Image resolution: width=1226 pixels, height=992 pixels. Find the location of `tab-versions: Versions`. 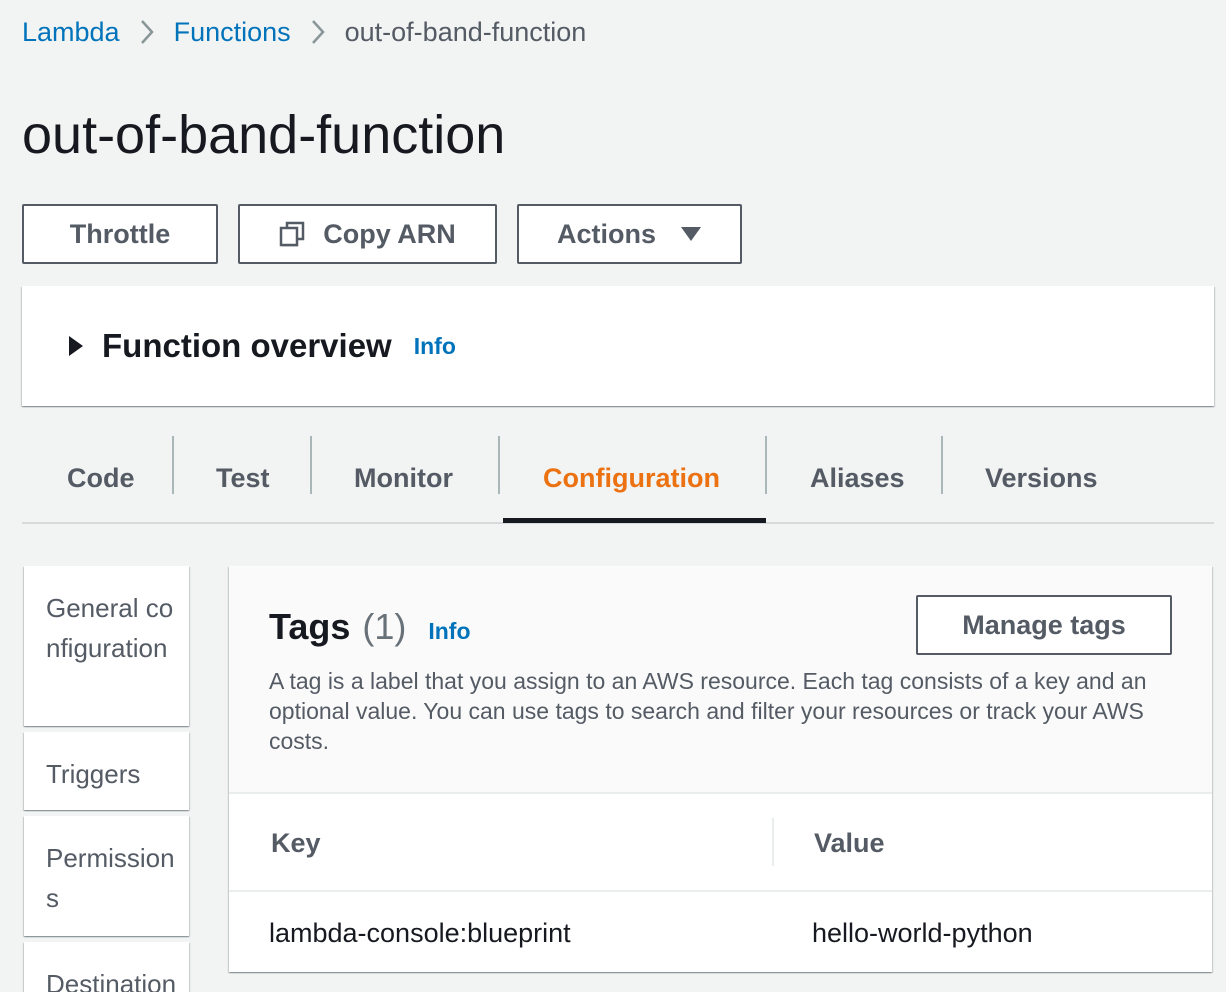

tab-versions: Versions is located at coordinates (1041, 478).